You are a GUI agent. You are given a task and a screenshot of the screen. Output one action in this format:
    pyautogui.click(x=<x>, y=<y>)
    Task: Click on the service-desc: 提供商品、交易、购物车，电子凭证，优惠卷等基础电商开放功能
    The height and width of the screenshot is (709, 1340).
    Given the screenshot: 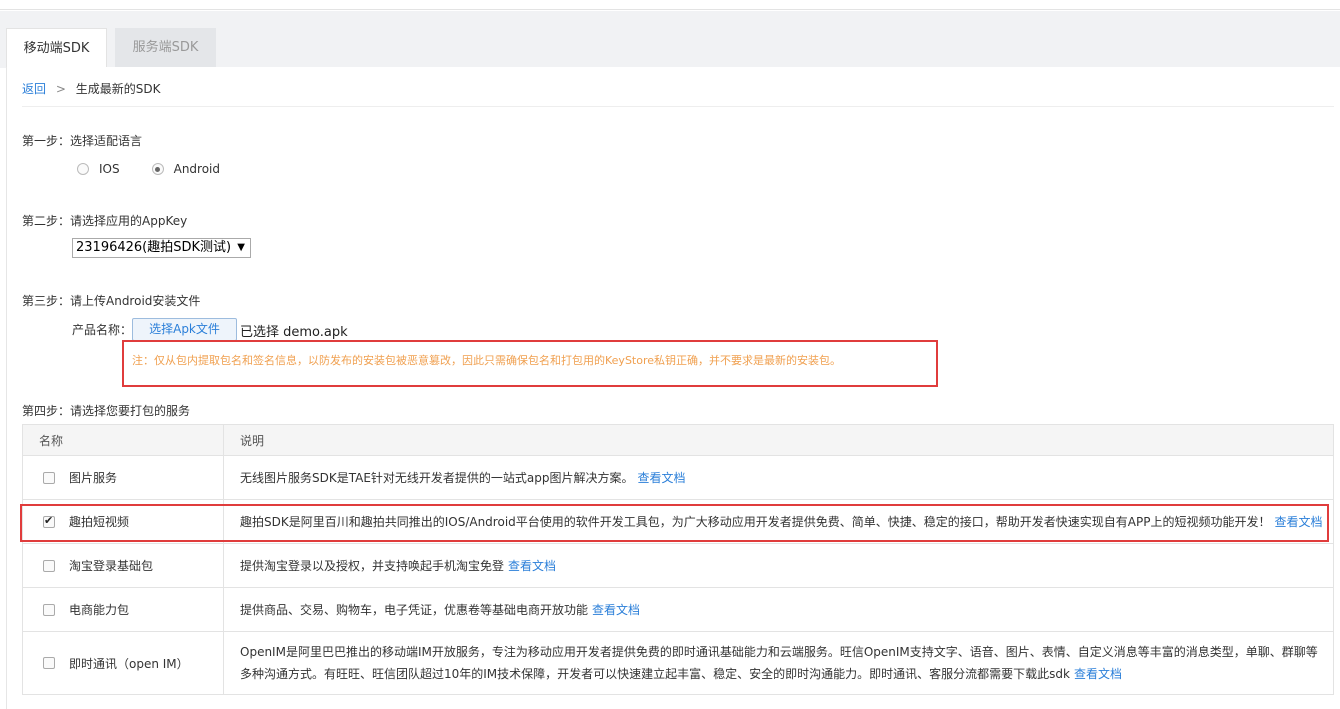 What is the action you would take?
    pyautogui.click(x=414, y=610)
    